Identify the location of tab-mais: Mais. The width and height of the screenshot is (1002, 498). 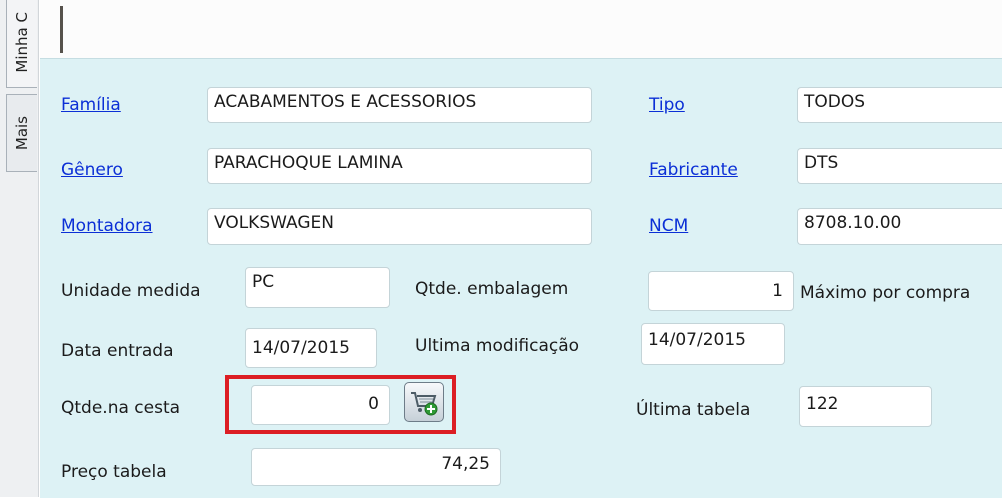
(21, 133).